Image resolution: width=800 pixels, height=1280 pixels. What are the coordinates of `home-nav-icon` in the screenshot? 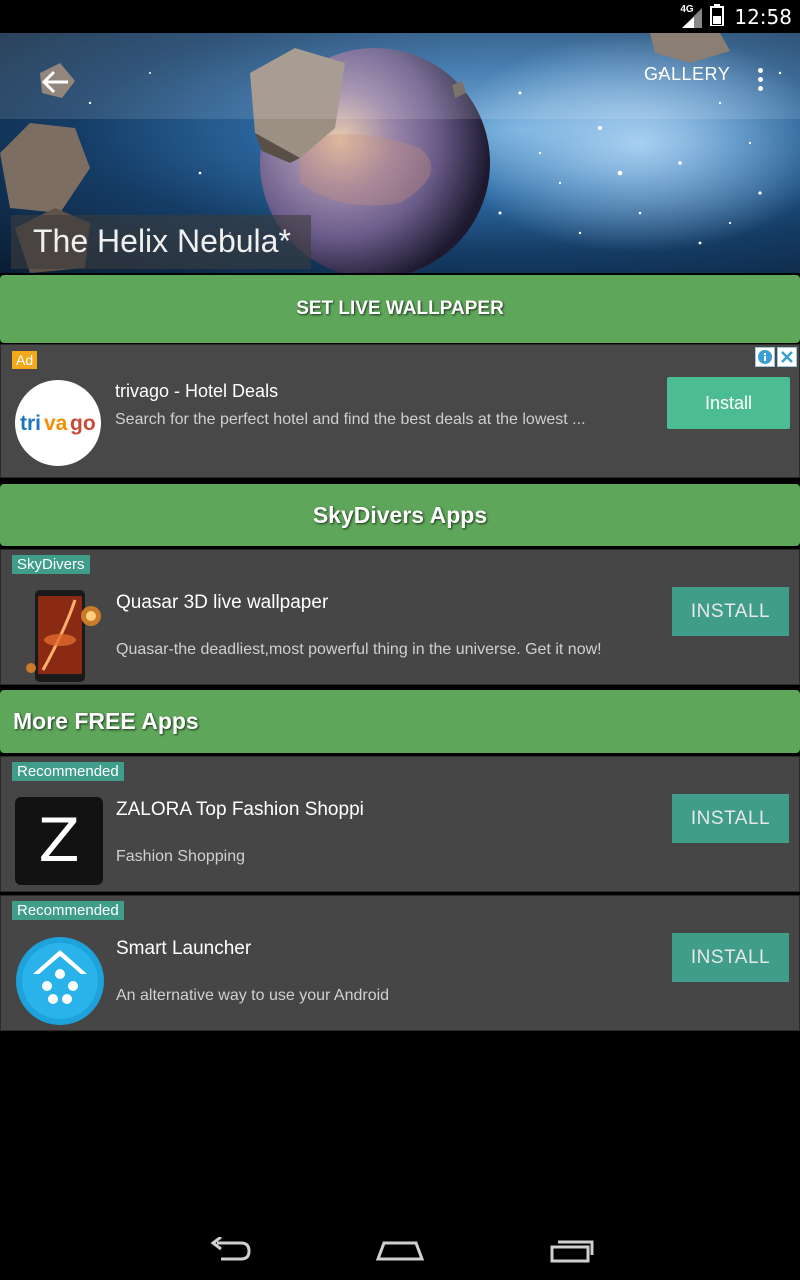 It's located at (400, 1250).